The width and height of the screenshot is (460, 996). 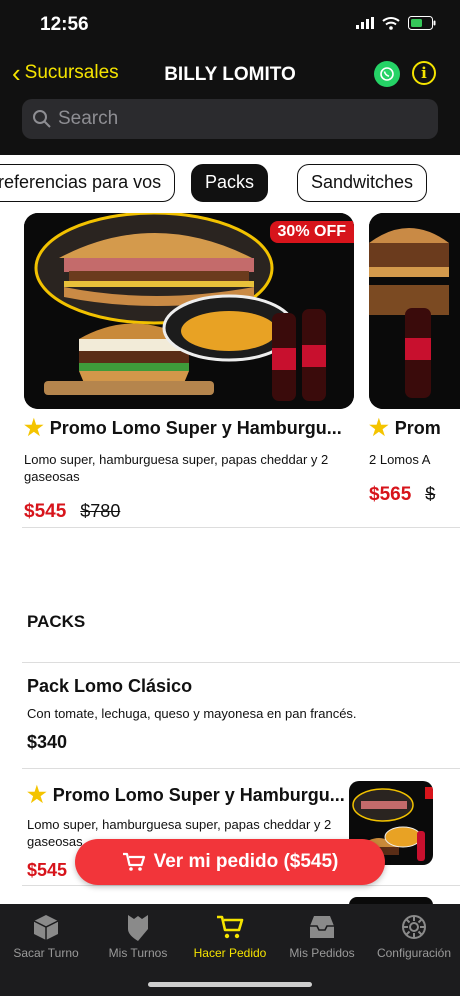 What do you see at coordinates (88, 183) in the screenshot?
I see `category-preferencias: Preferencias para vos` at bounding box center [88, 183].